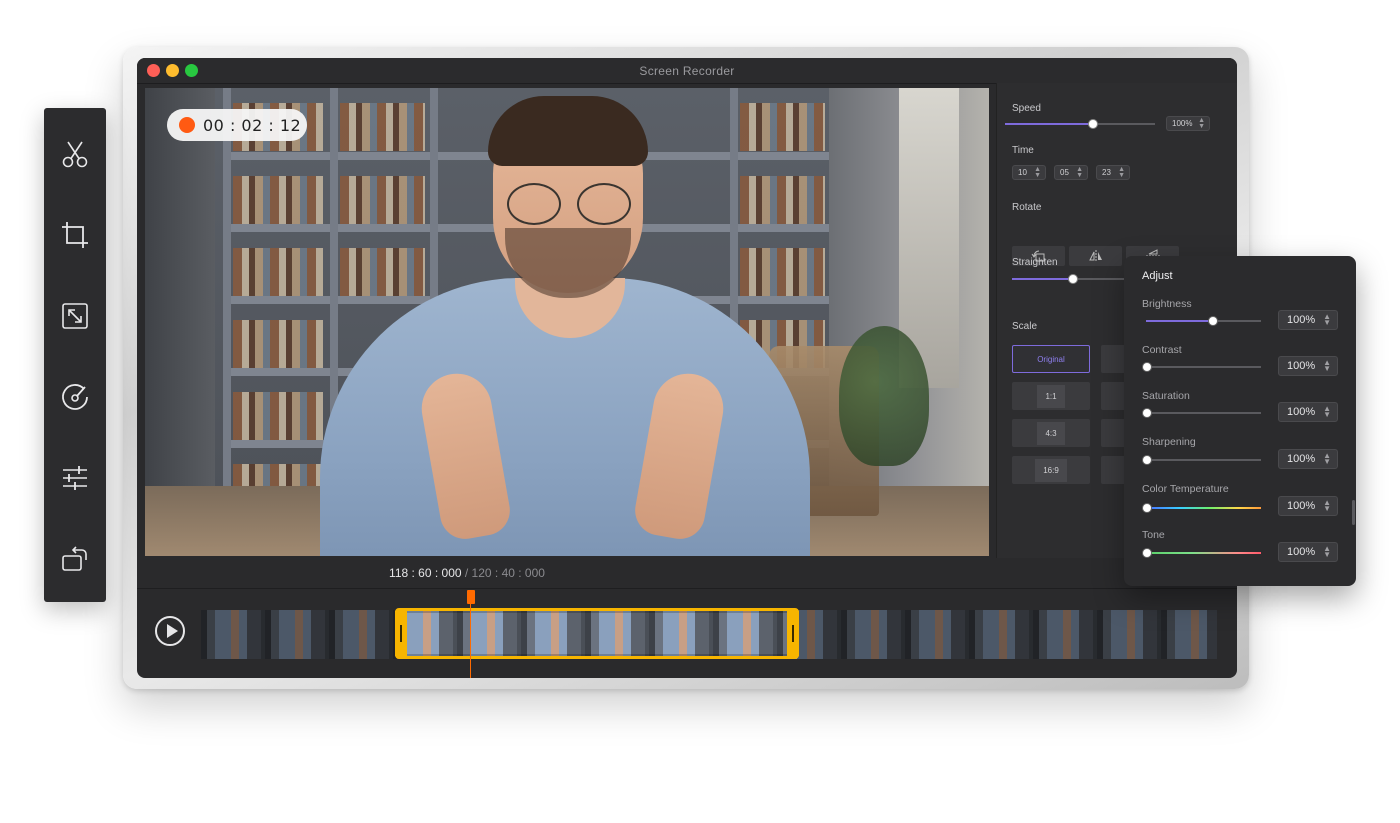  I want to click on recording-timer: 00 : 02 : 12, so click(252, 125).